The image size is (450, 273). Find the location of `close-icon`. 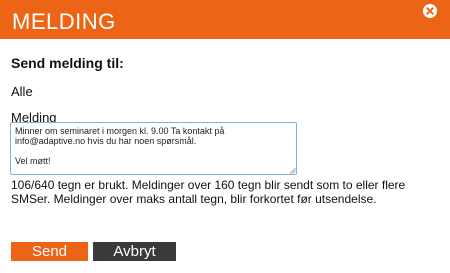

close-icon is located at coordinates (430, 11).